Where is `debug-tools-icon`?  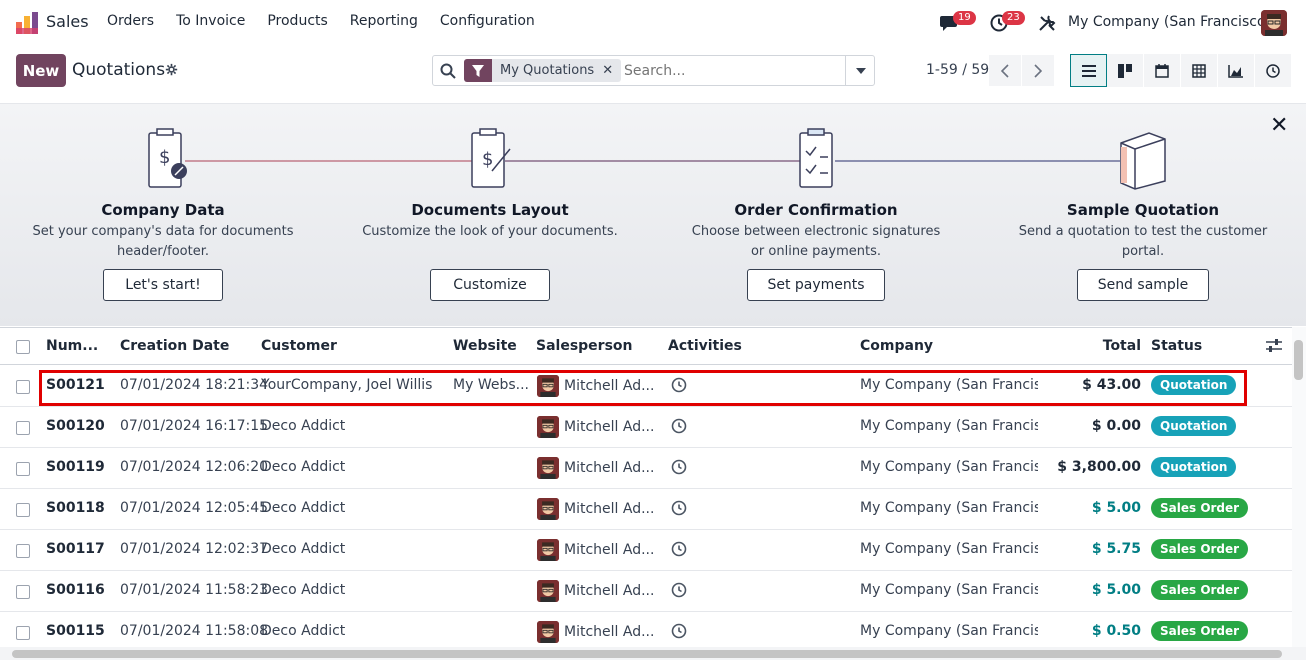 debug-tools-icon is located at coordinates (1047, 23).